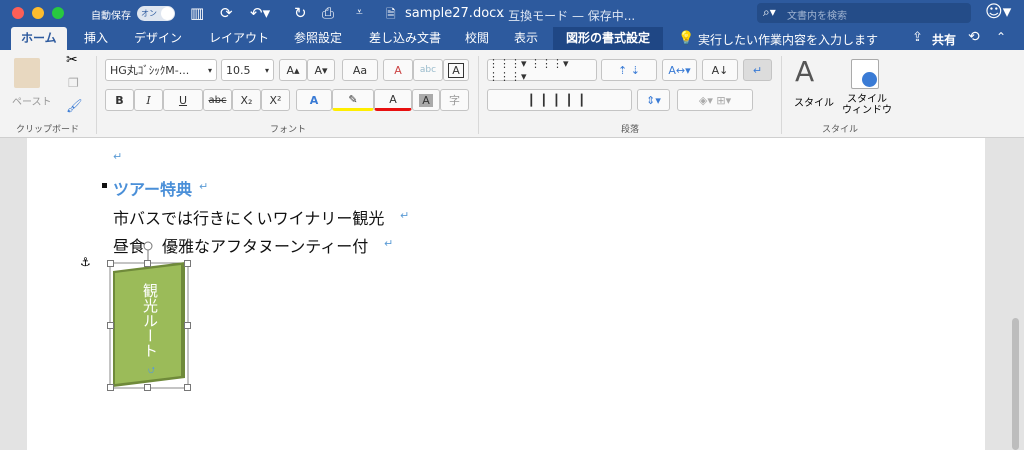  I want to click on paste-button: ペースト, so click(32, 100).